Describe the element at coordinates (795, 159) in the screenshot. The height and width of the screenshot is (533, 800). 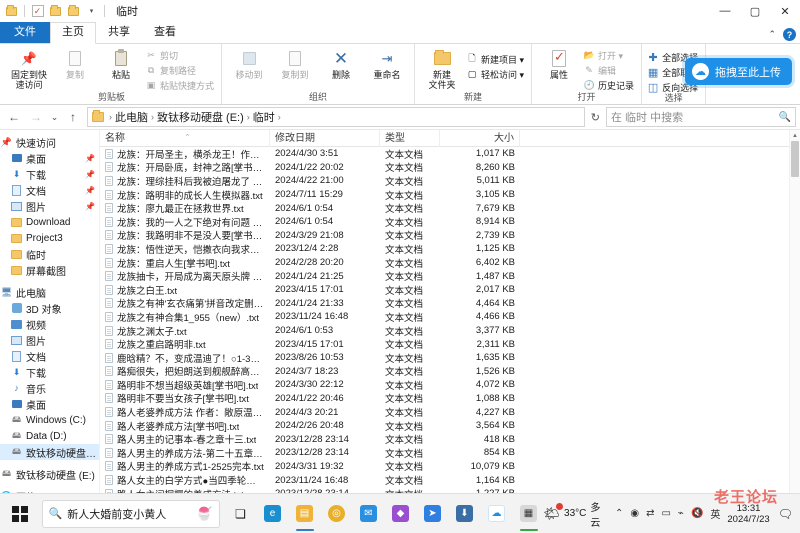
I see `scrollbar-thumb` at that location.